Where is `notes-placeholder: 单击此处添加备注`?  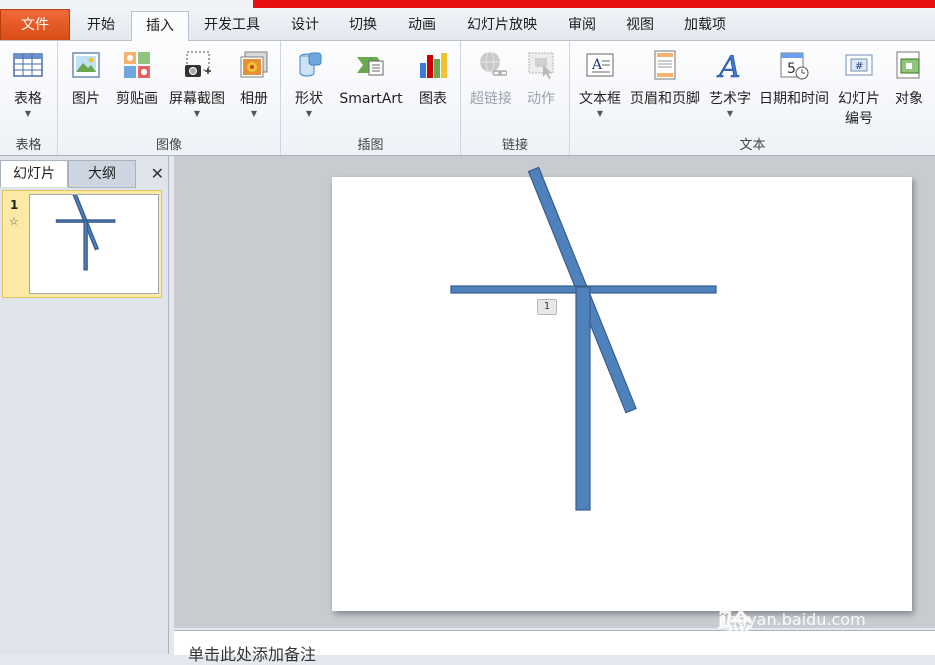 notes-placeholder: 单击此处添加备注 is located at coordinates (252, 654).